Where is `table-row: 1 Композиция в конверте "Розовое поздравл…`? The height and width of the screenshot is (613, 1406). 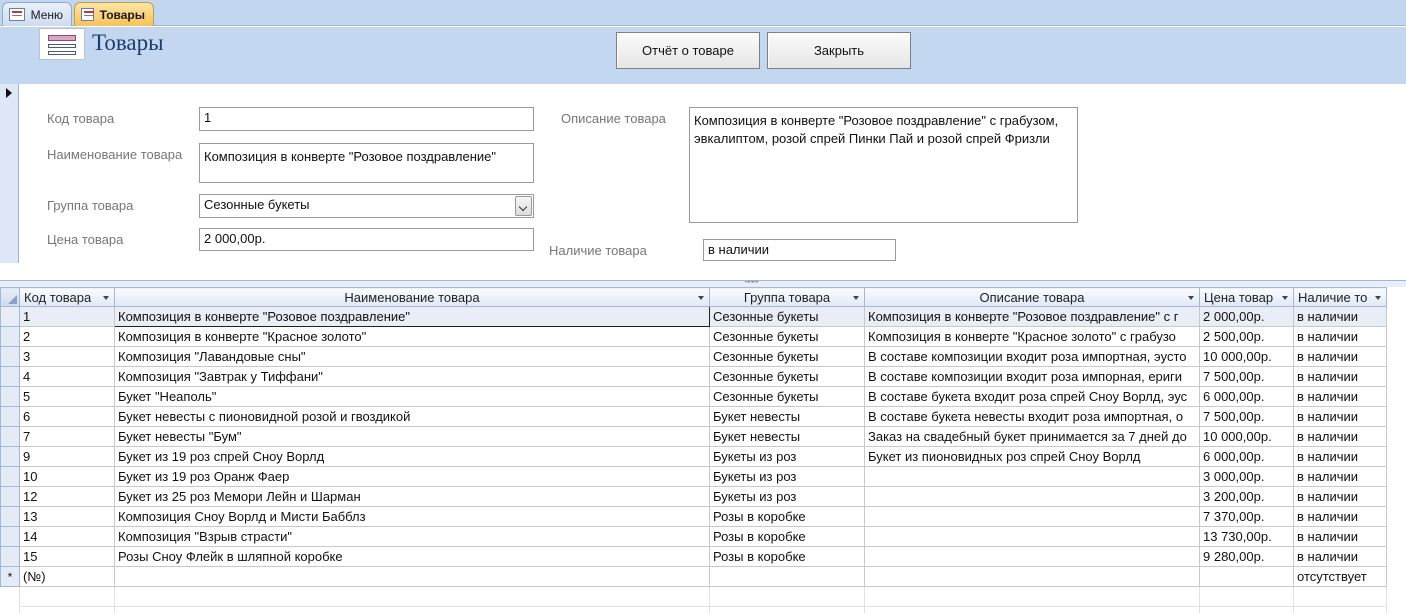 table-row: 1 Композиция в конверте "Розовое поздравл… is located at coordinates (693, 316).